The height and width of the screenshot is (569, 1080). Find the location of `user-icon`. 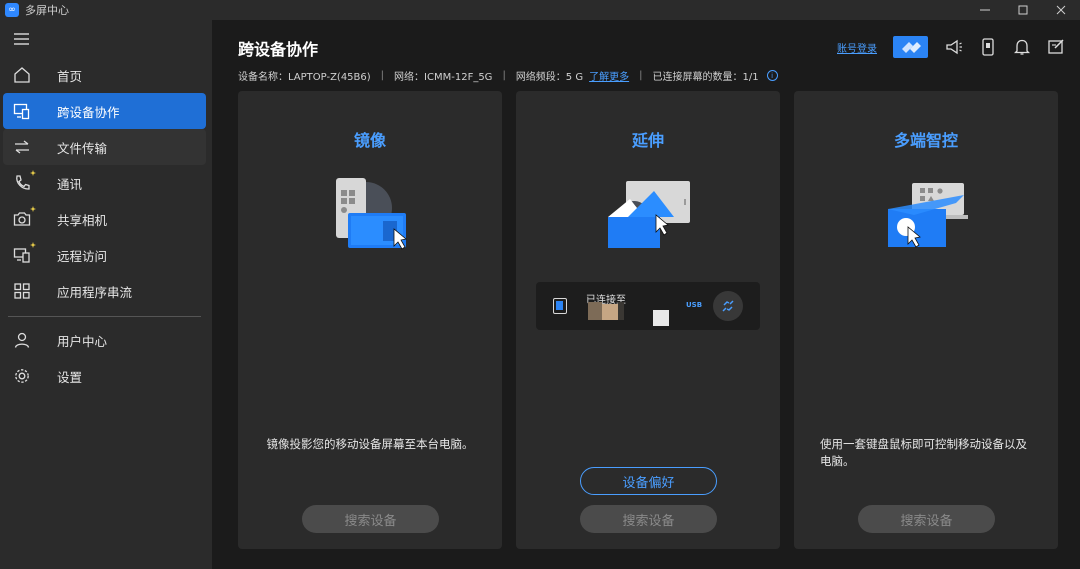

user-icon is located at coordinates (22, 340).